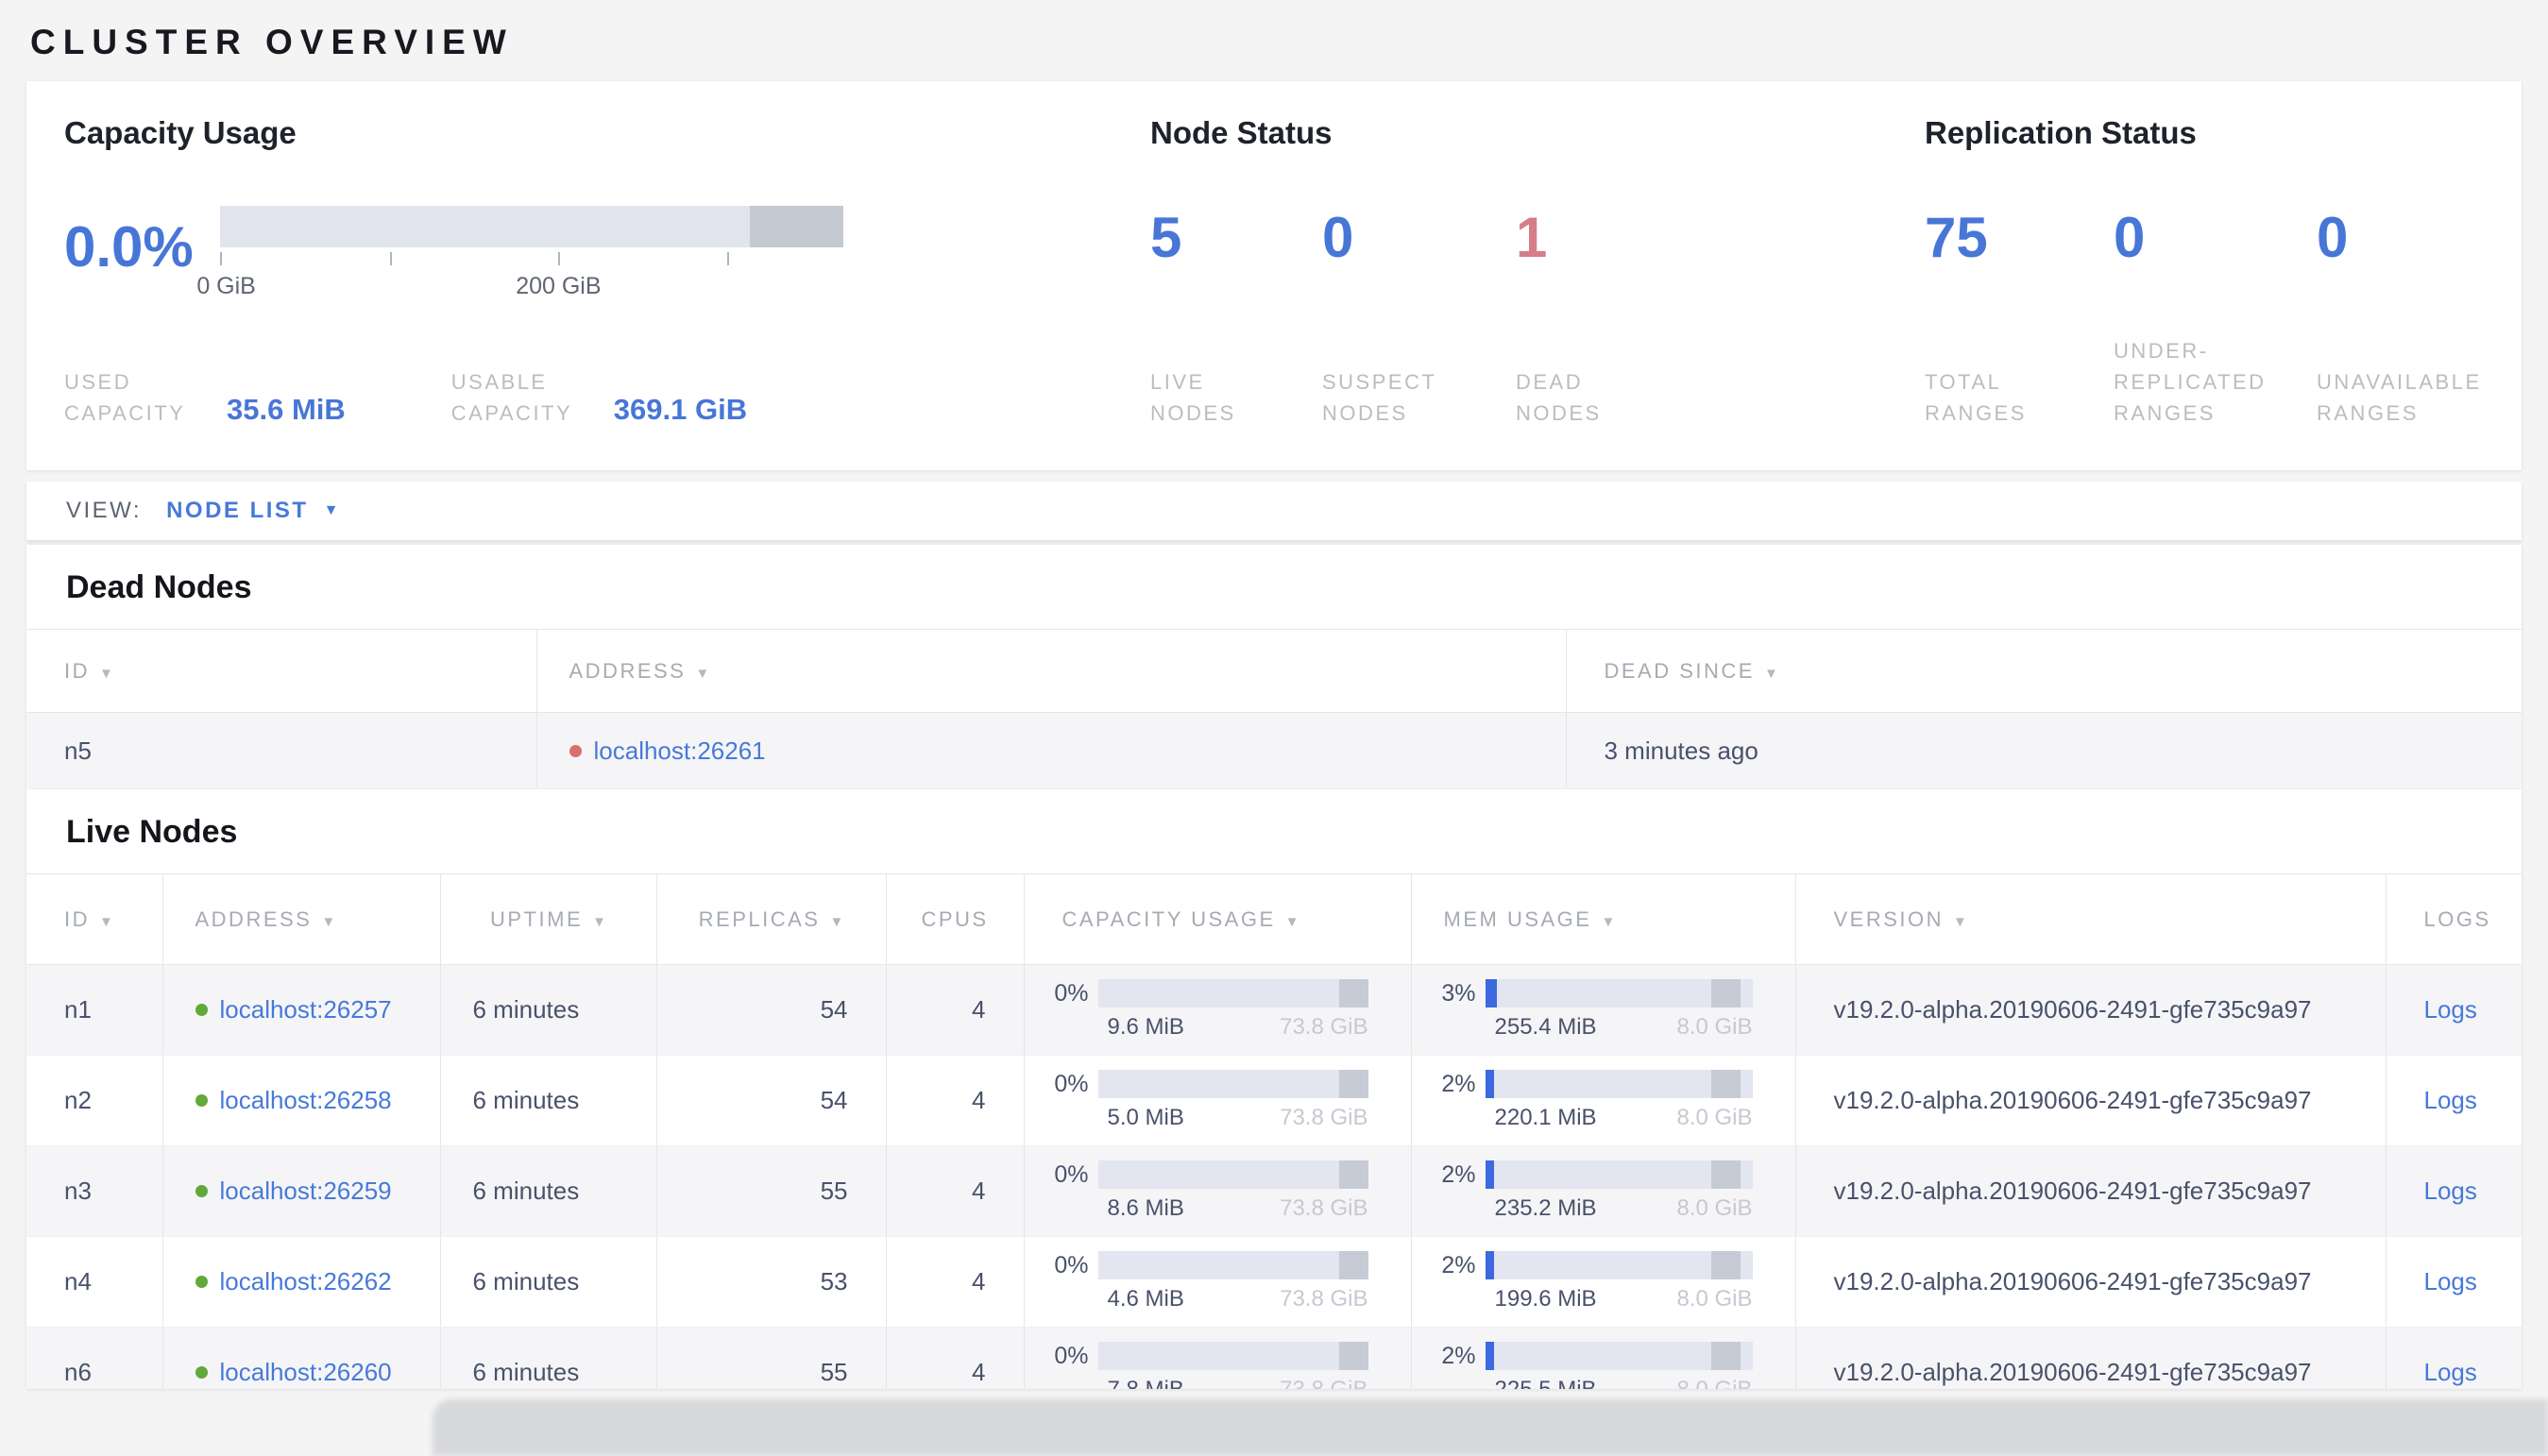  What do you see at coordinates (2191, 382) in the screenshot?
I see `under-replicated-label: UNDER-REPLICATED RANGES` at bounding box center [2191, 382].